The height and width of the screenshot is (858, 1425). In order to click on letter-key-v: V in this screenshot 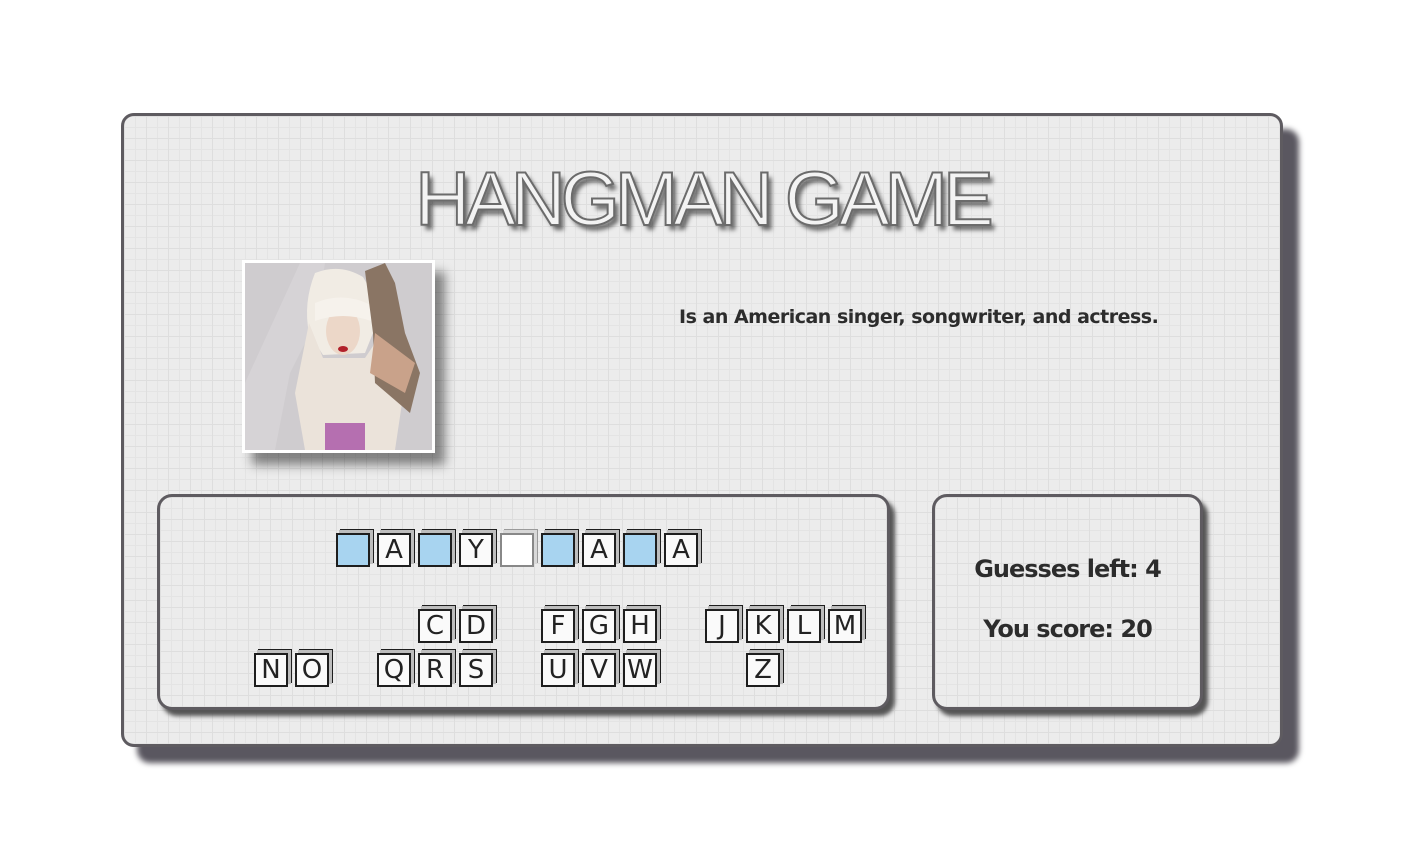, I will do `click(599, 670)`.